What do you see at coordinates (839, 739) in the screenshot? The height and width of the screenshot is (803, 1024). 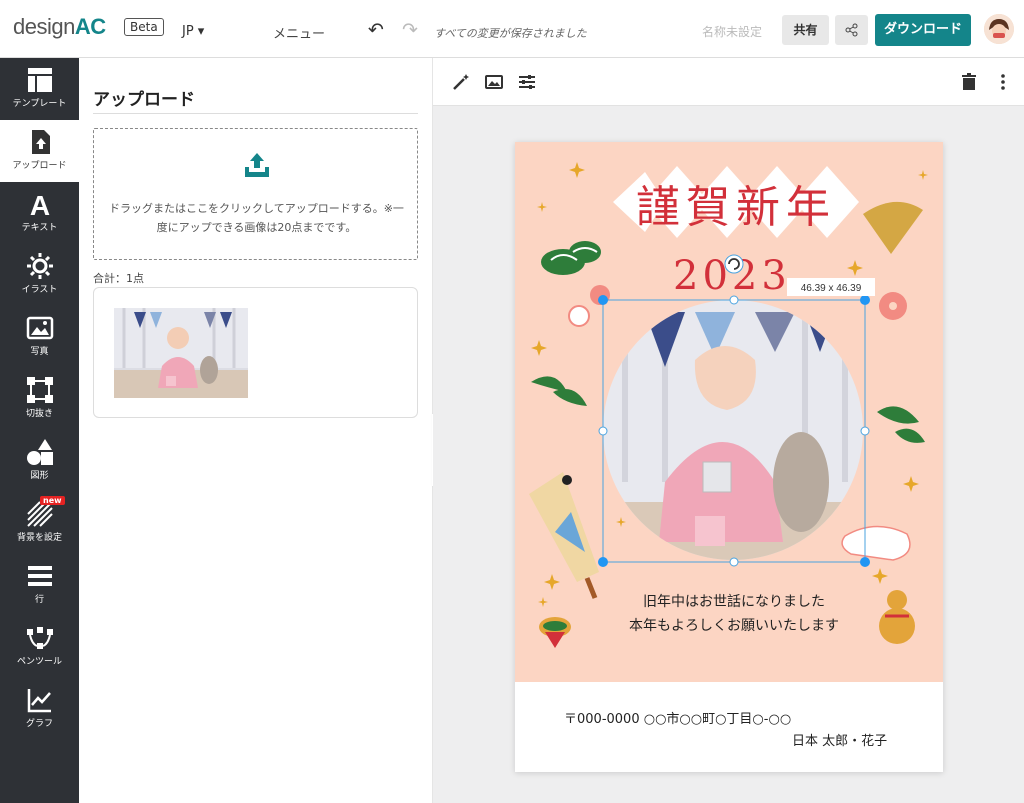 I see `card-sender-name: 日本 太郎・花子` at bounding box center [839, 739].